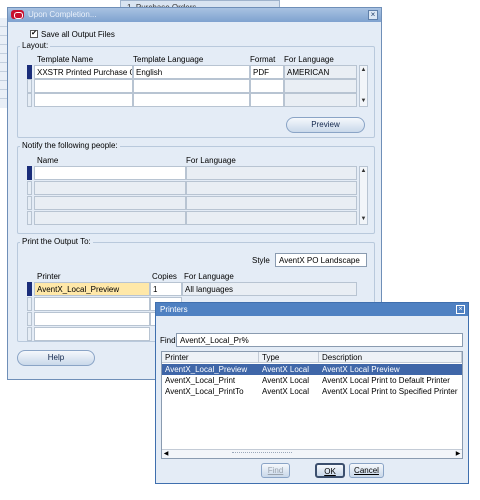 Image resolution: width=480 pixels, height=500 pixels. I want to click on scroll-right-icon: ▶, so click(458, 454).